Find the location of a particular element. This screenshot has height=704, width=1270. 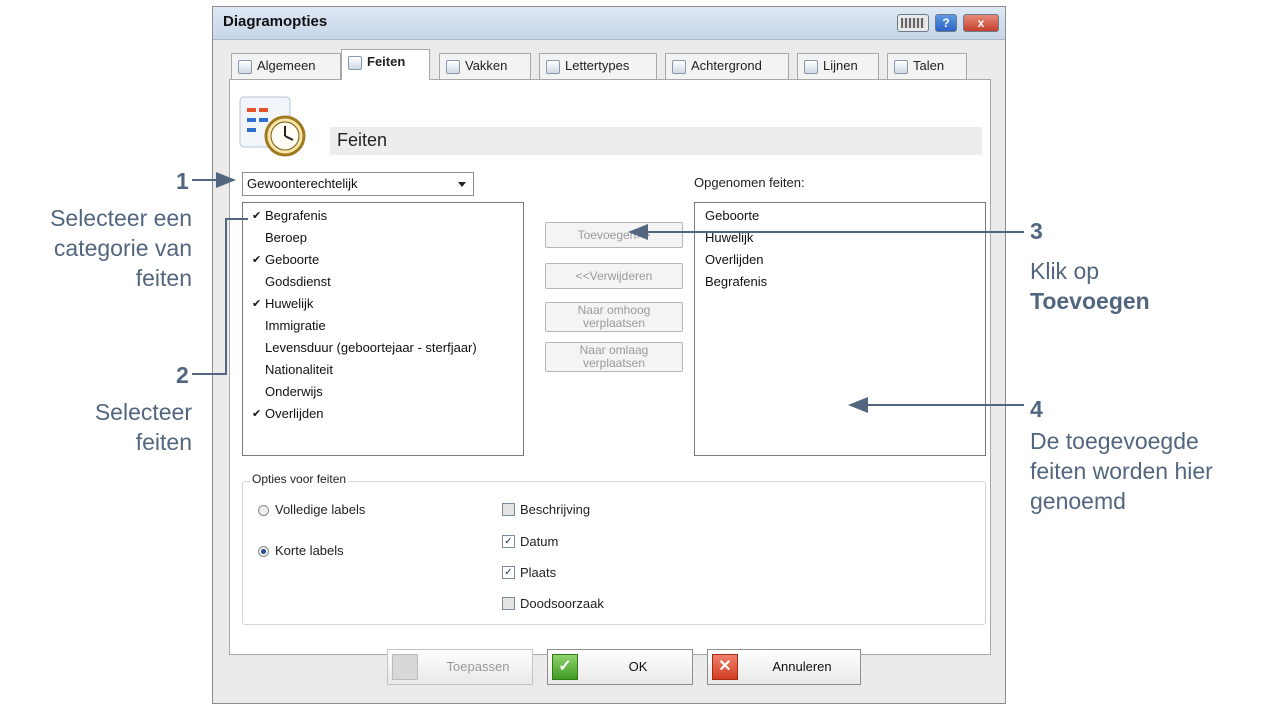

move-up-label-2: verplaatsen is located at coordinates (614, 323).